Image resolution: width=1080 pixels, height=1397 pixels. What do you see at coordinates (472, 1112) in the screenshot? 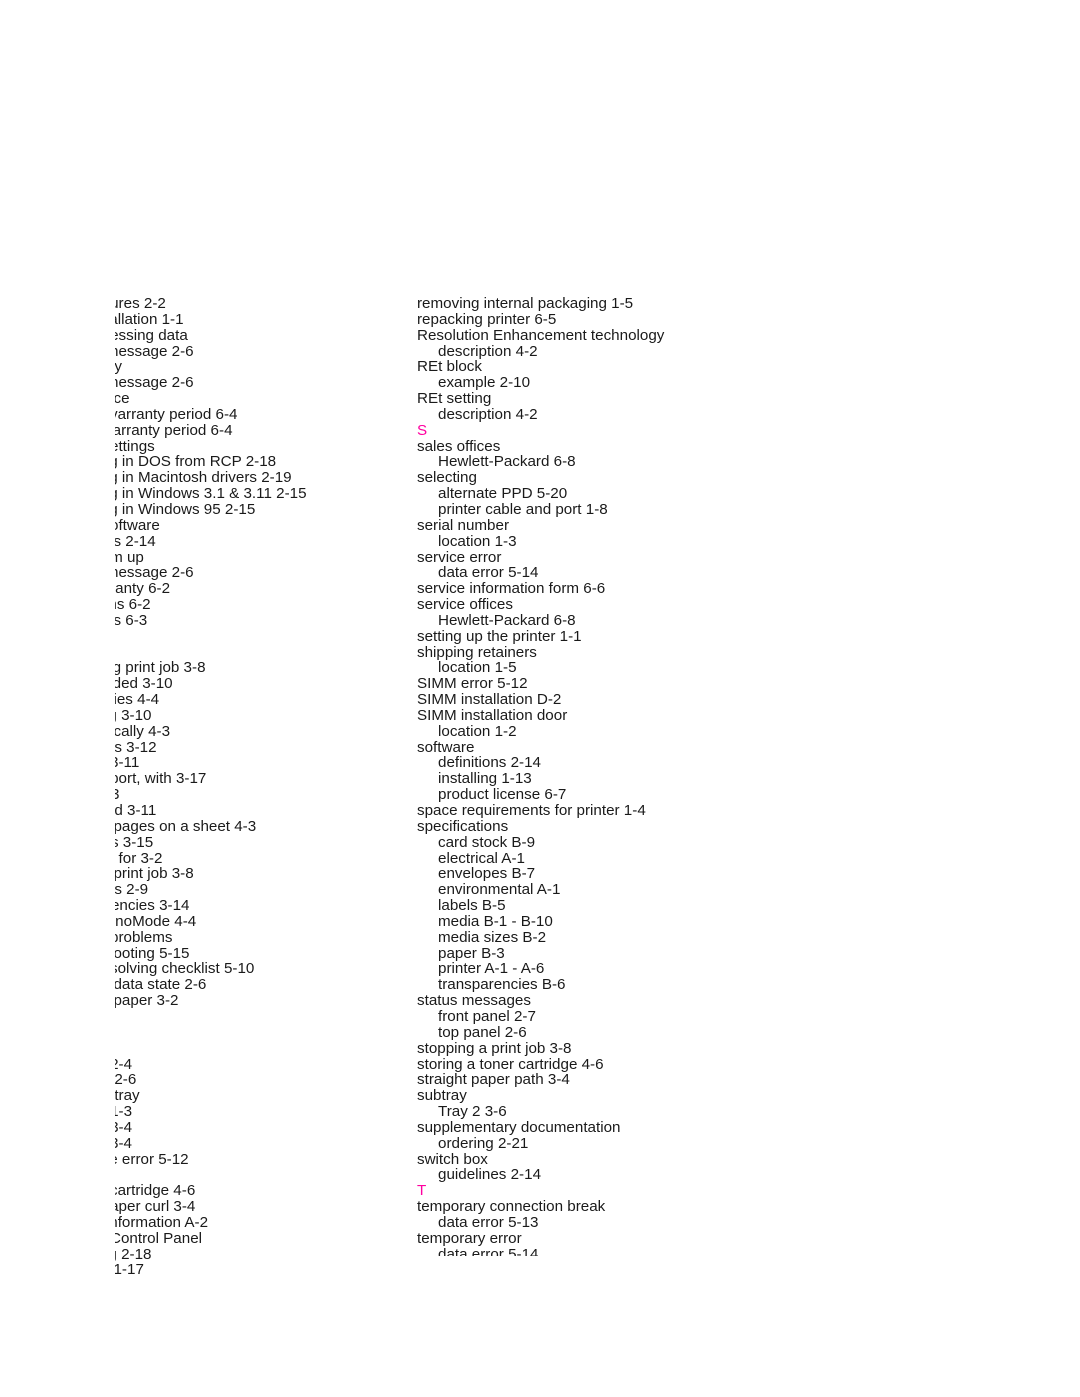
I see `index-subentry: Tray 2 3-6` at bounding box center [472, 1112].